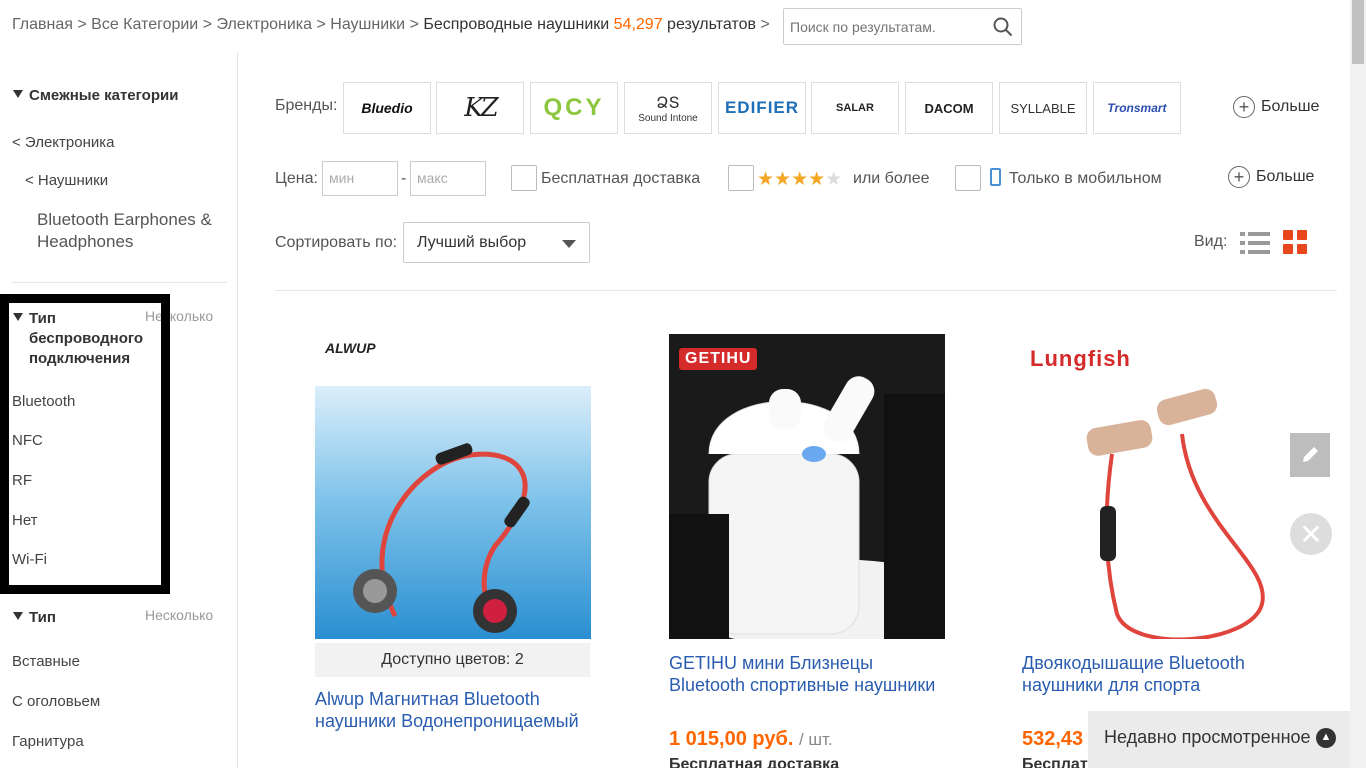  I want to click on rating-checkbox, so click(741, 178).